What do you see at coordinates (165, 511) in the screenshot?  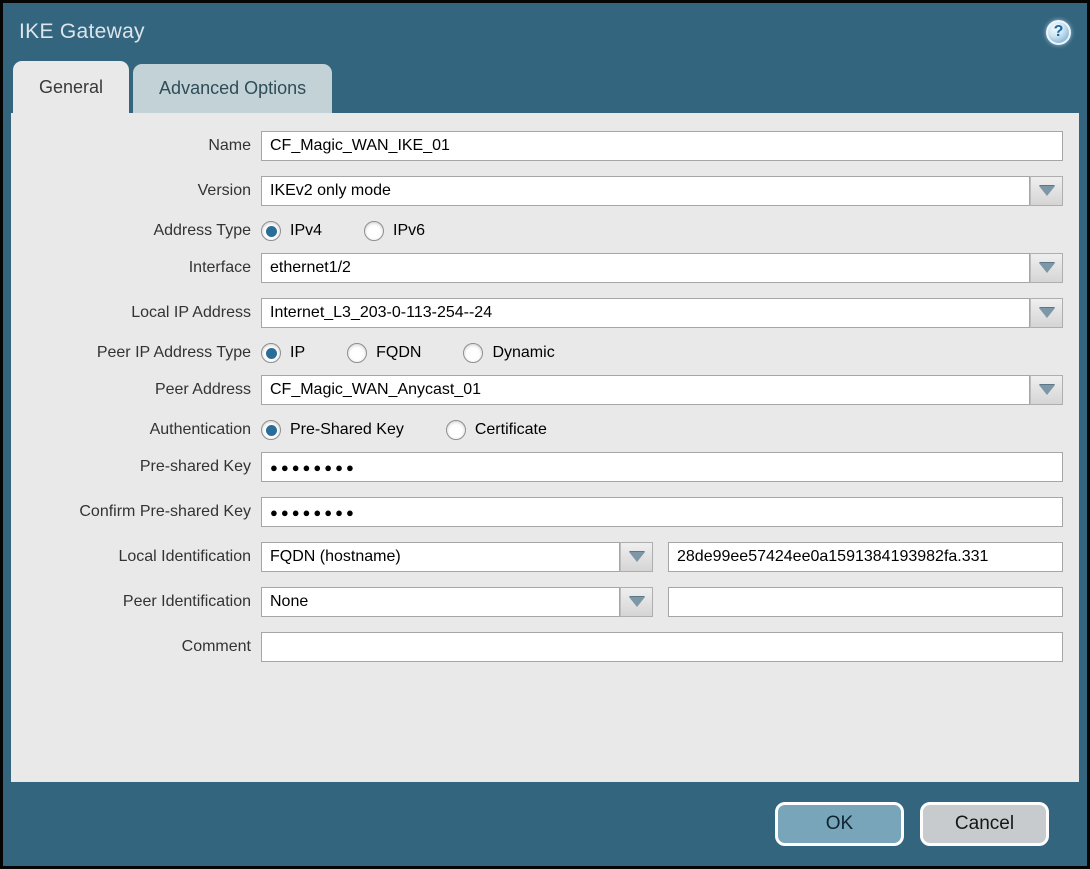 I see `confirm-pre-shared-key-label: Confirm Pre-shared Key` at bounding box center [165, 511].